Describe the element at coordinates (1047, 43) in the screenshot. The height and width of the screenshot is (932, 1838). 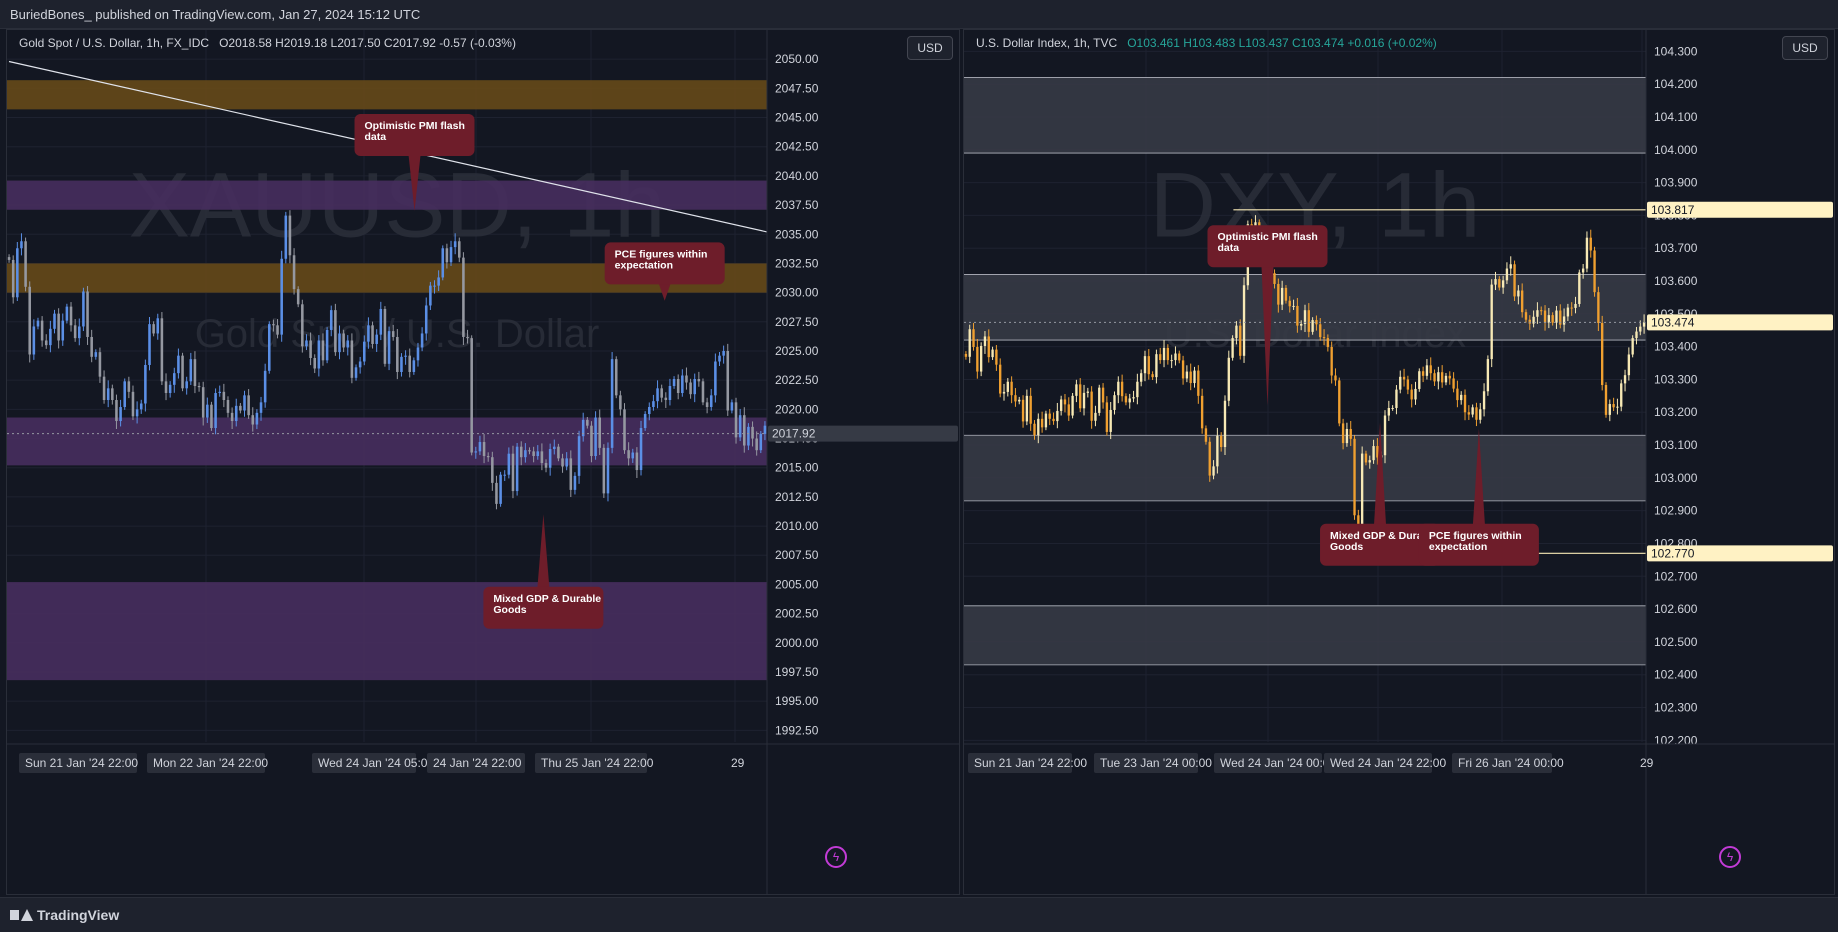
I see `dxy-symbol: U.S. Dollar Index, 1h, TVC` at that location.